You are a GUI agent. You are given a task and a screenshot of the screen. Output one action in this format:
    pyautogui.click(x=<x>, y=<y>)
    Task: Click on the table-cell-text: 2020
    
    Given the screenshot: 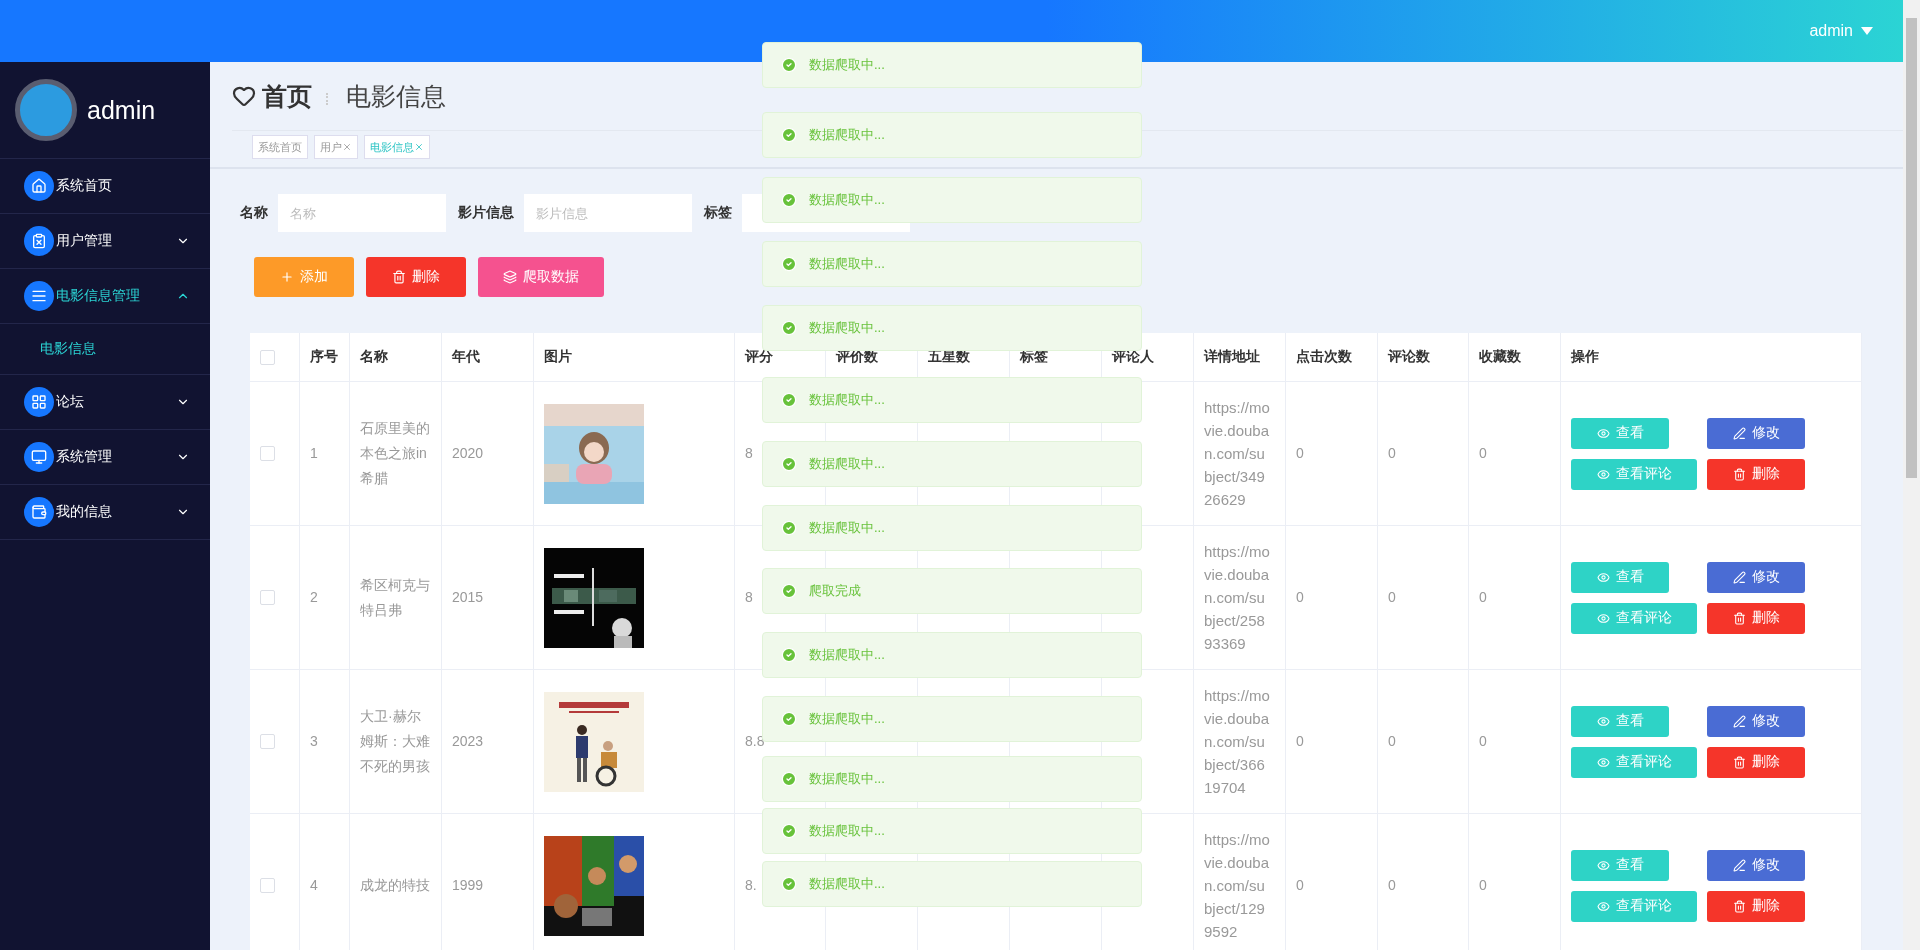 What is the action you would take?
    pyautogui.click(x=468, y=453)
    